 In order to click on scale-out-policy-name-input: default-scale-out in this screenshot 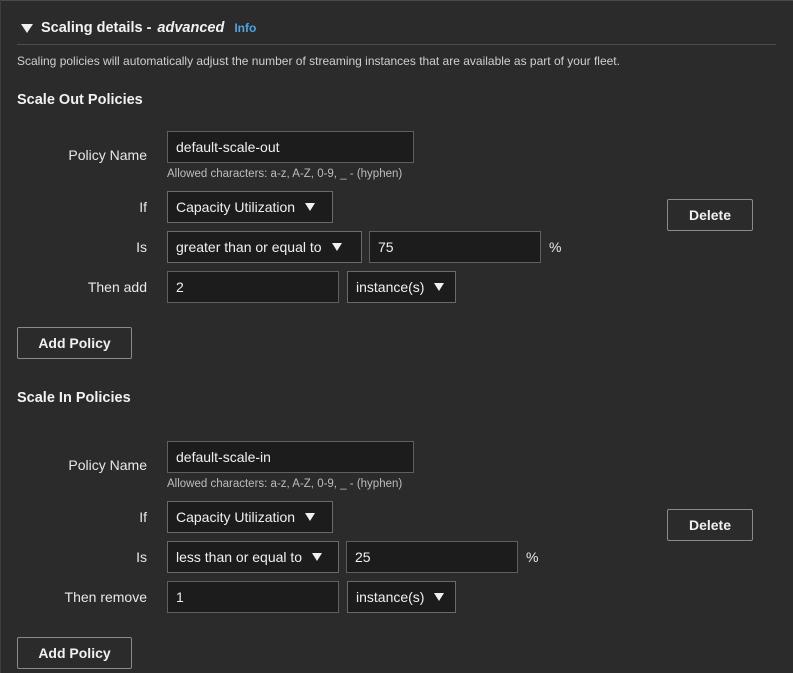, I will do `click(290, 147)`.